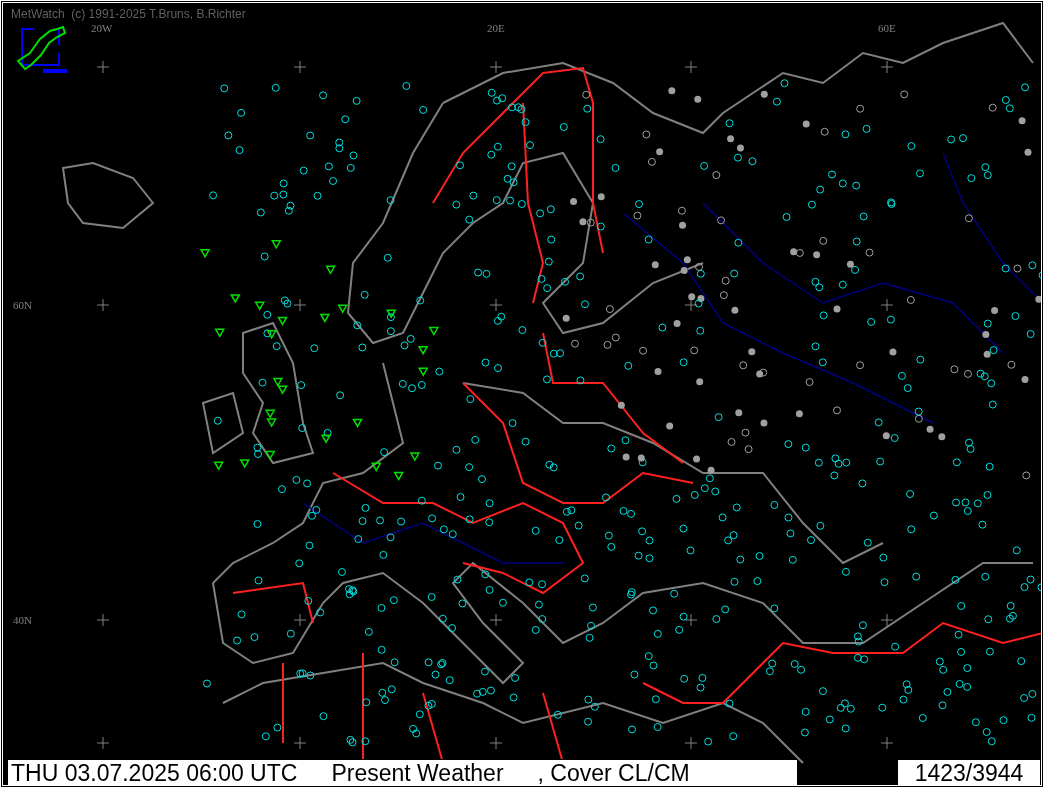  What do you see at coordinates (887, 28) in the screenshot?
I see `grid-label: 60E` at bounding box center [887, 28].